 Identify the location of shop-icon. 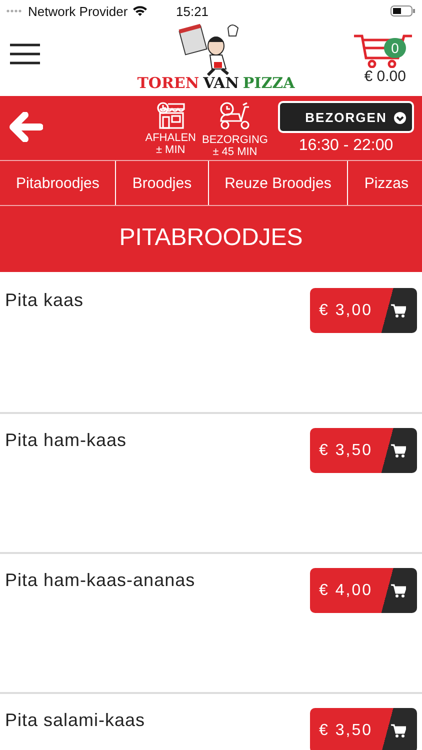
(171, 114).